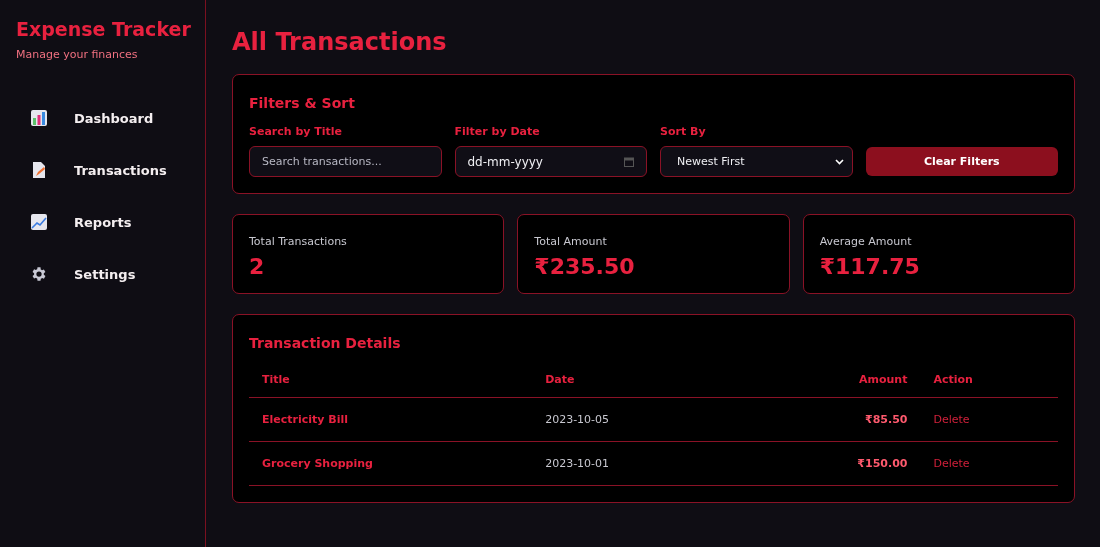 The width and height of the screenshot is (1100, 547). Describe the element at coordinates (629, 161) in the screenshot. I see `calendar-icon` at that location.